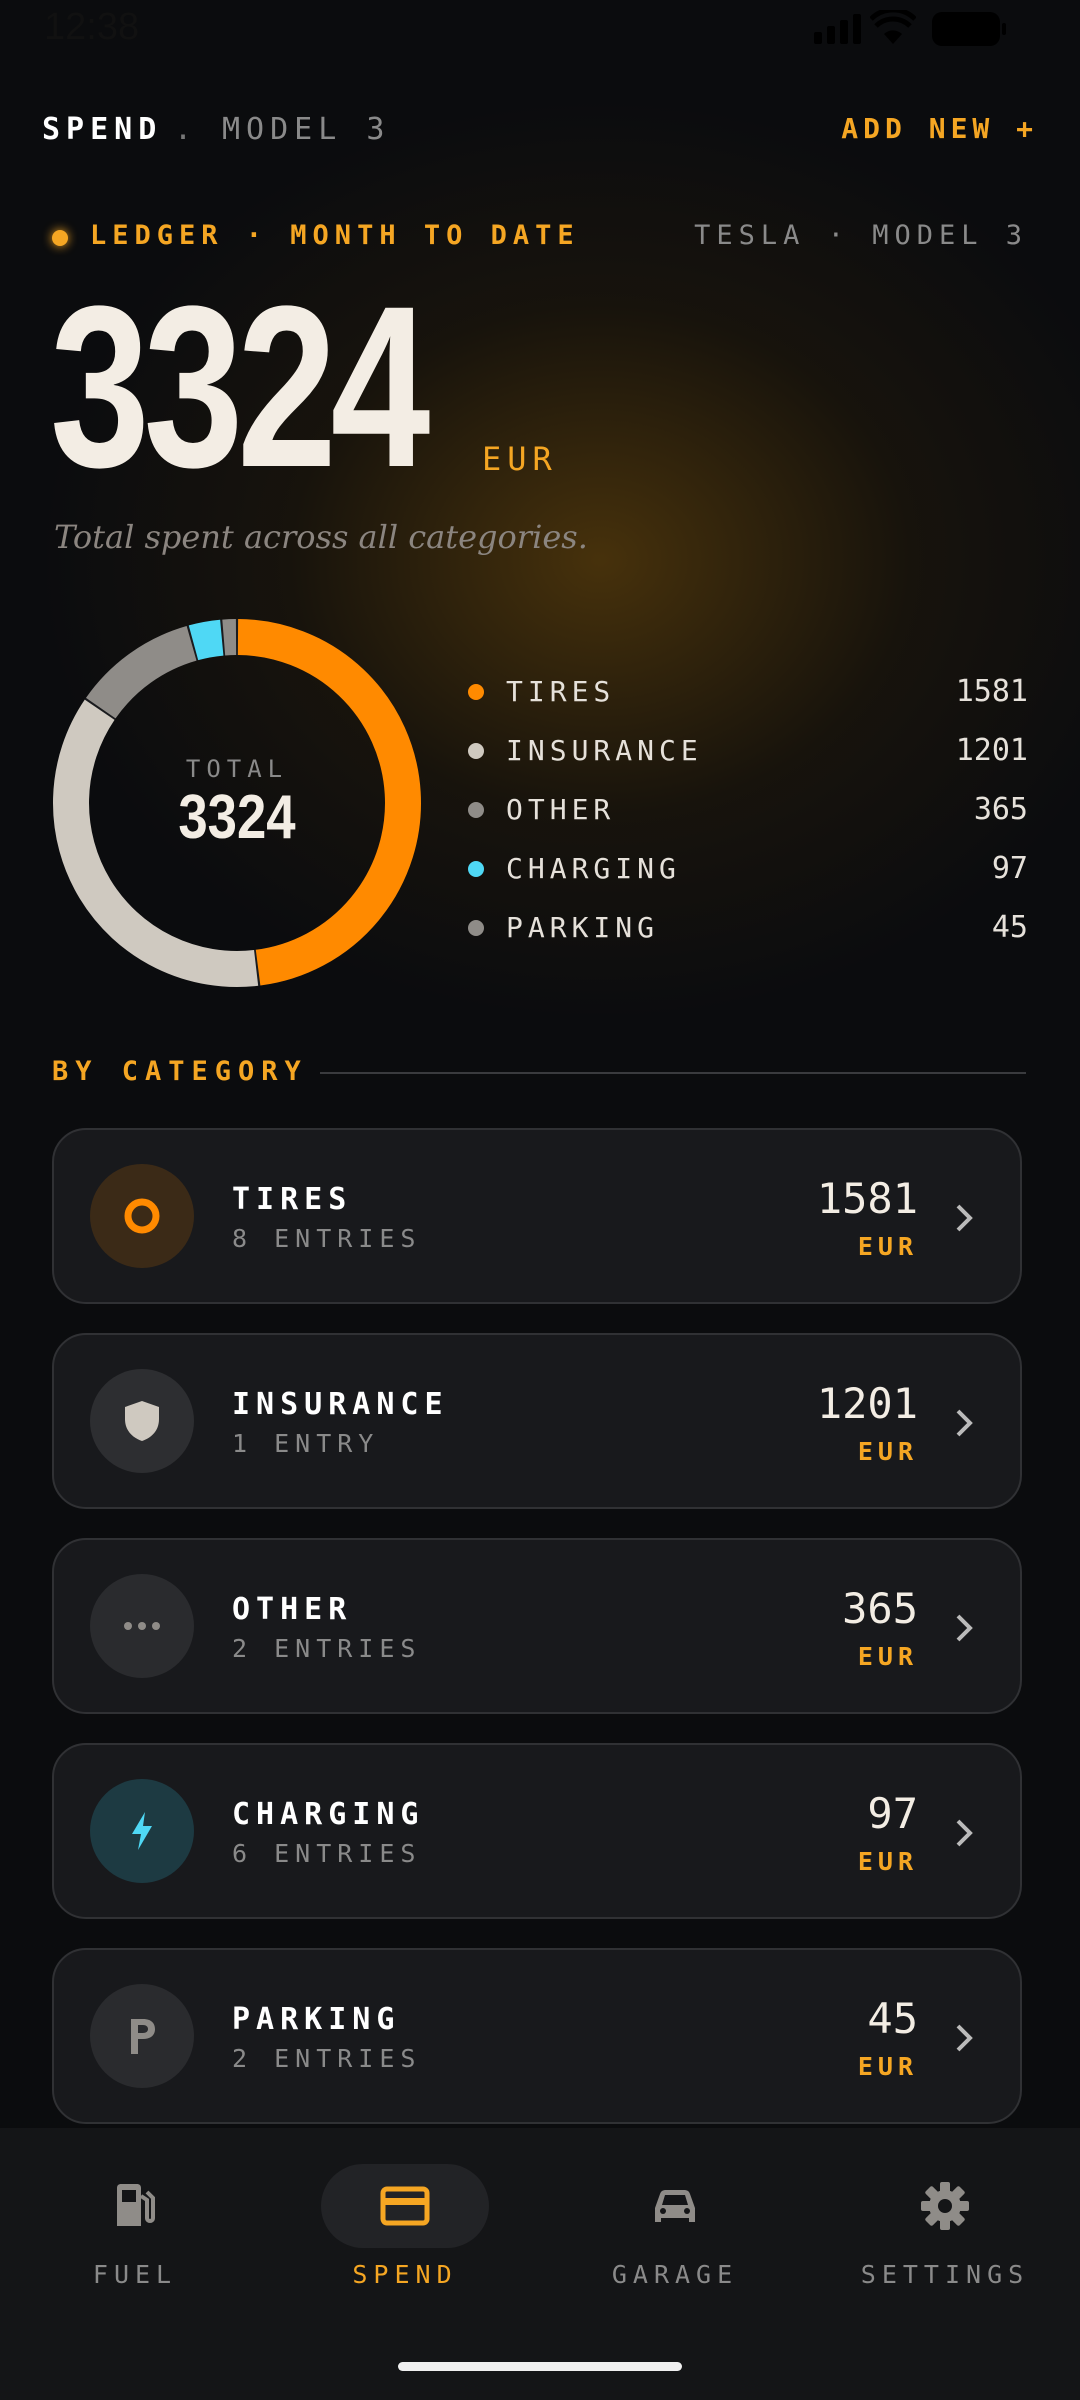 This screenshot has height=2400, width=1080. I want to click on ledger-indicator-dot, so click(60, 238).